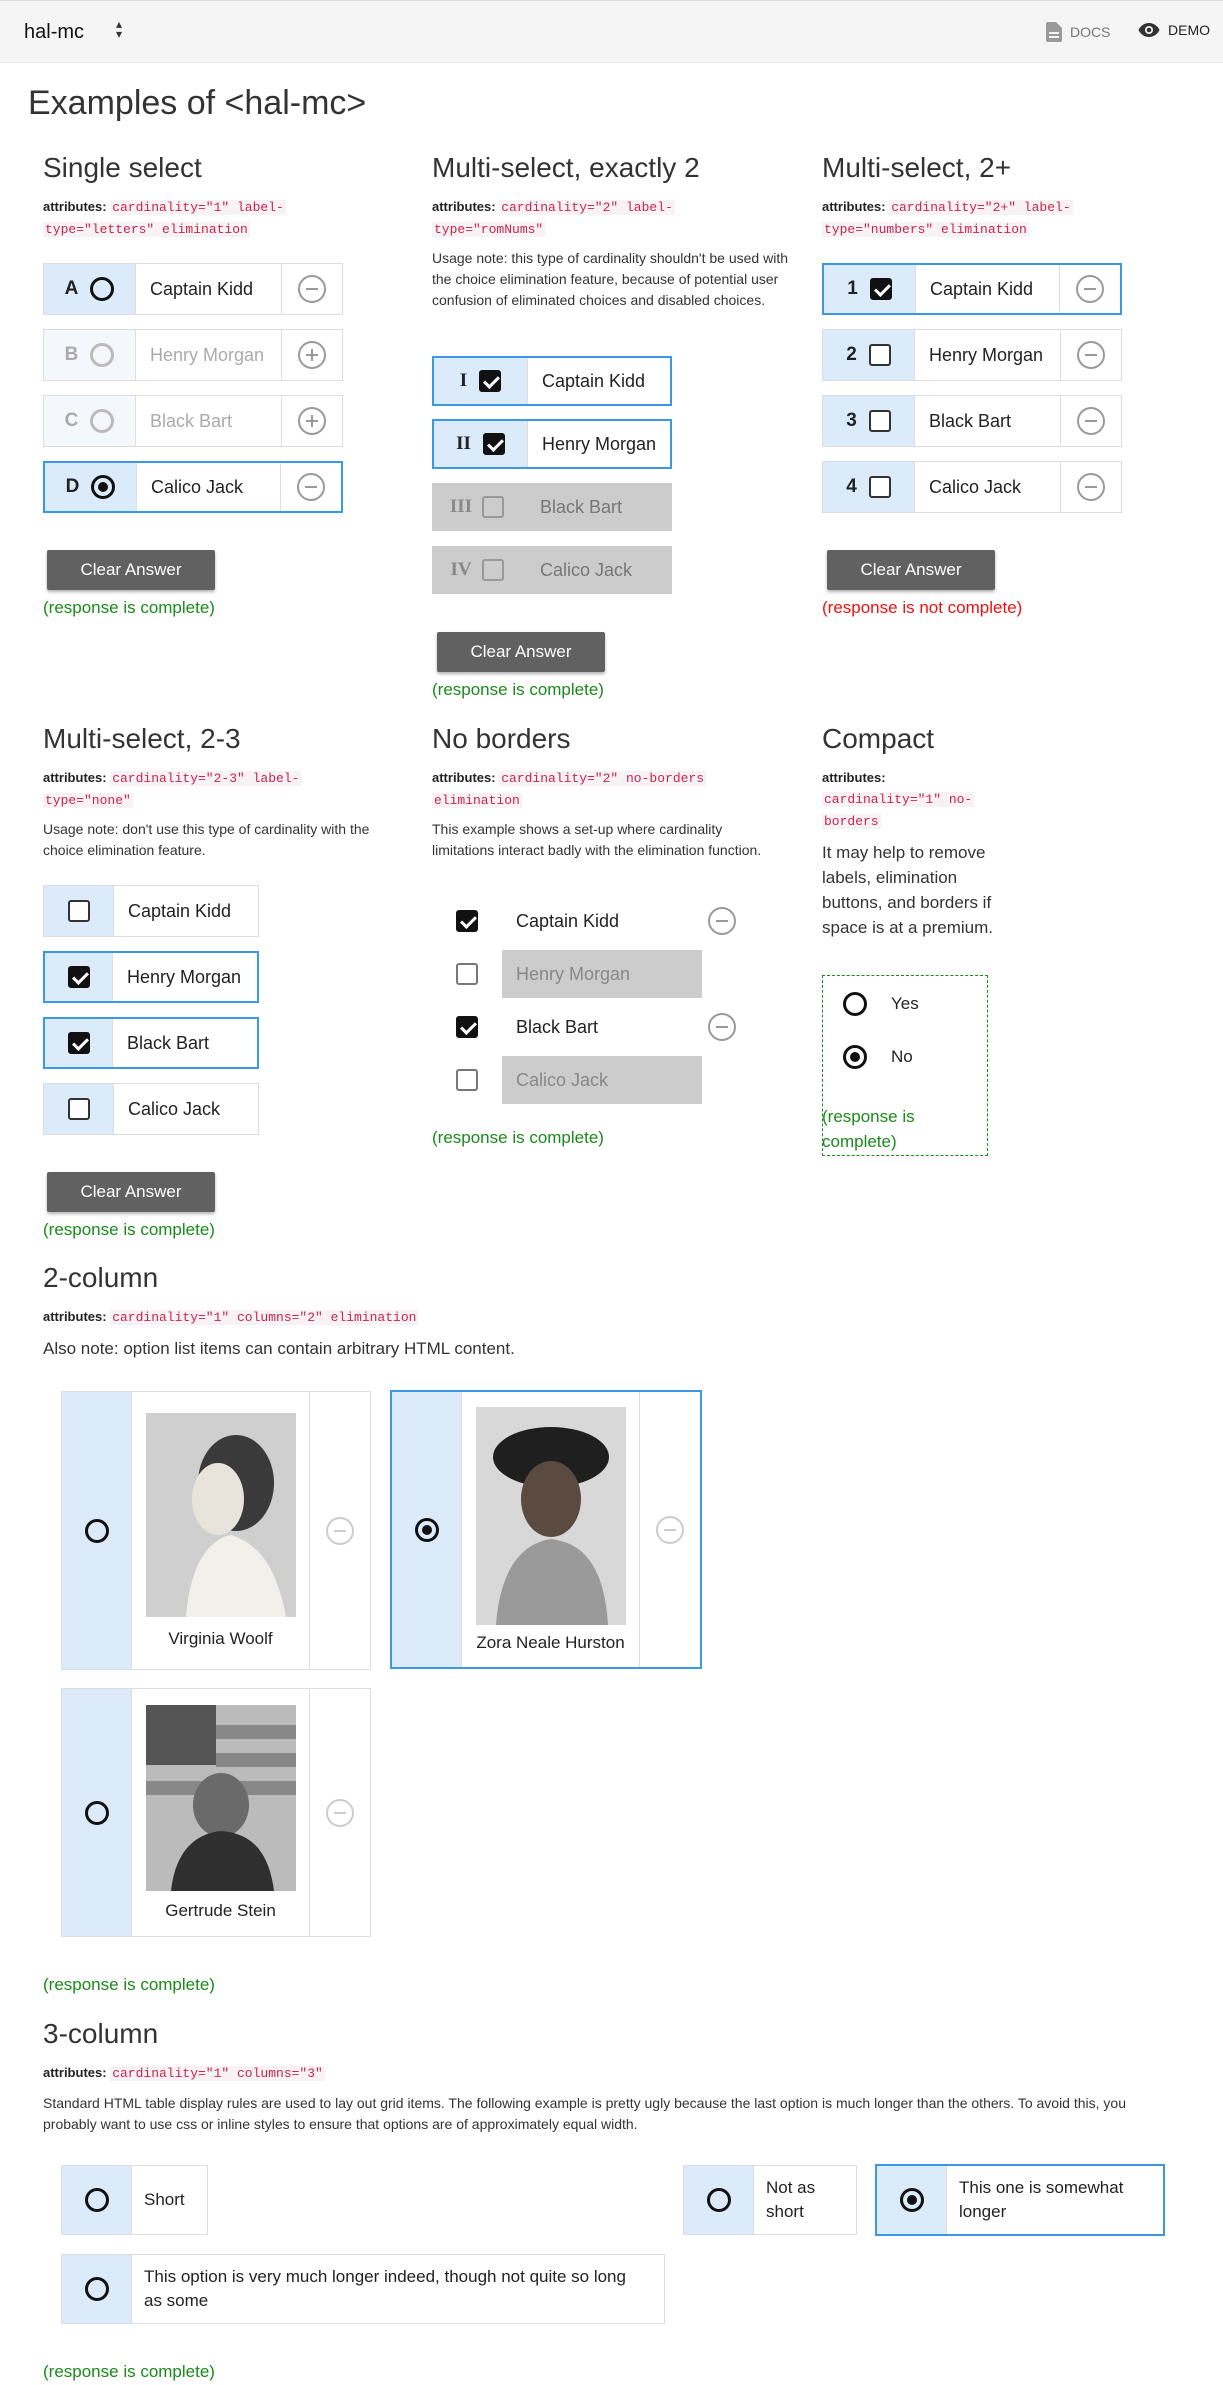 The height and width of the screenshot is (2385, 1223). Describe the element at coordinates (151, 911) in the screenshot. I see `multi23-option-1: Captain Kidd` at that location.